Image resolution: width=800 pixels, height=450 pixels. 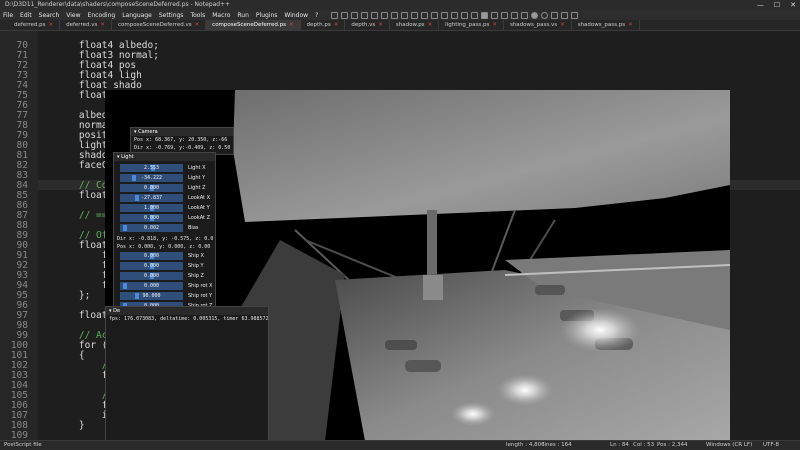 What do you see at coordinates (435, 15) in the screenshot?
I see `redo-icon` at bounding box center [435, 15].